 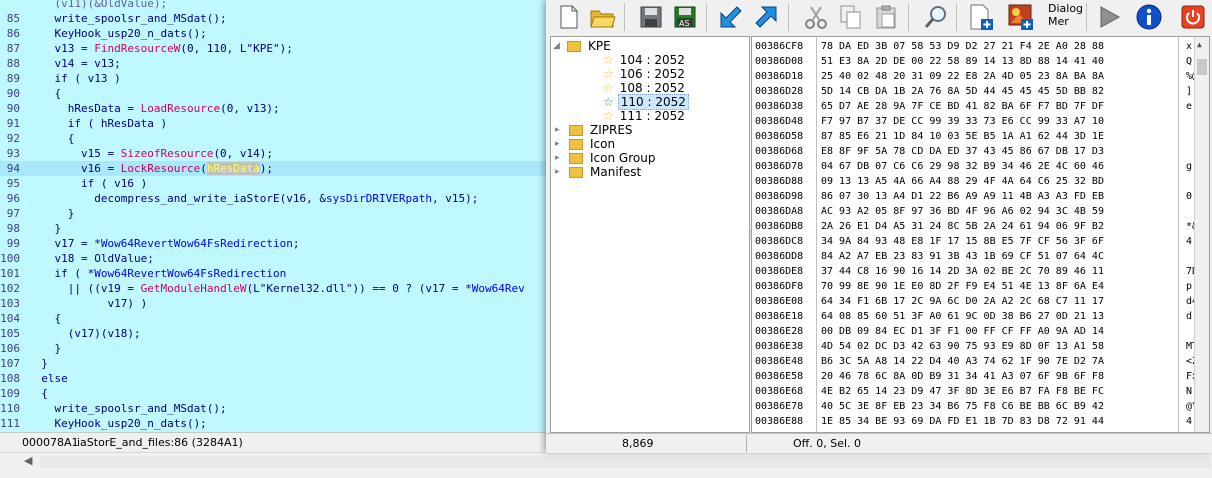 I want to click on code-line: 89 if ( v13 ), so click(x=274, y=78).